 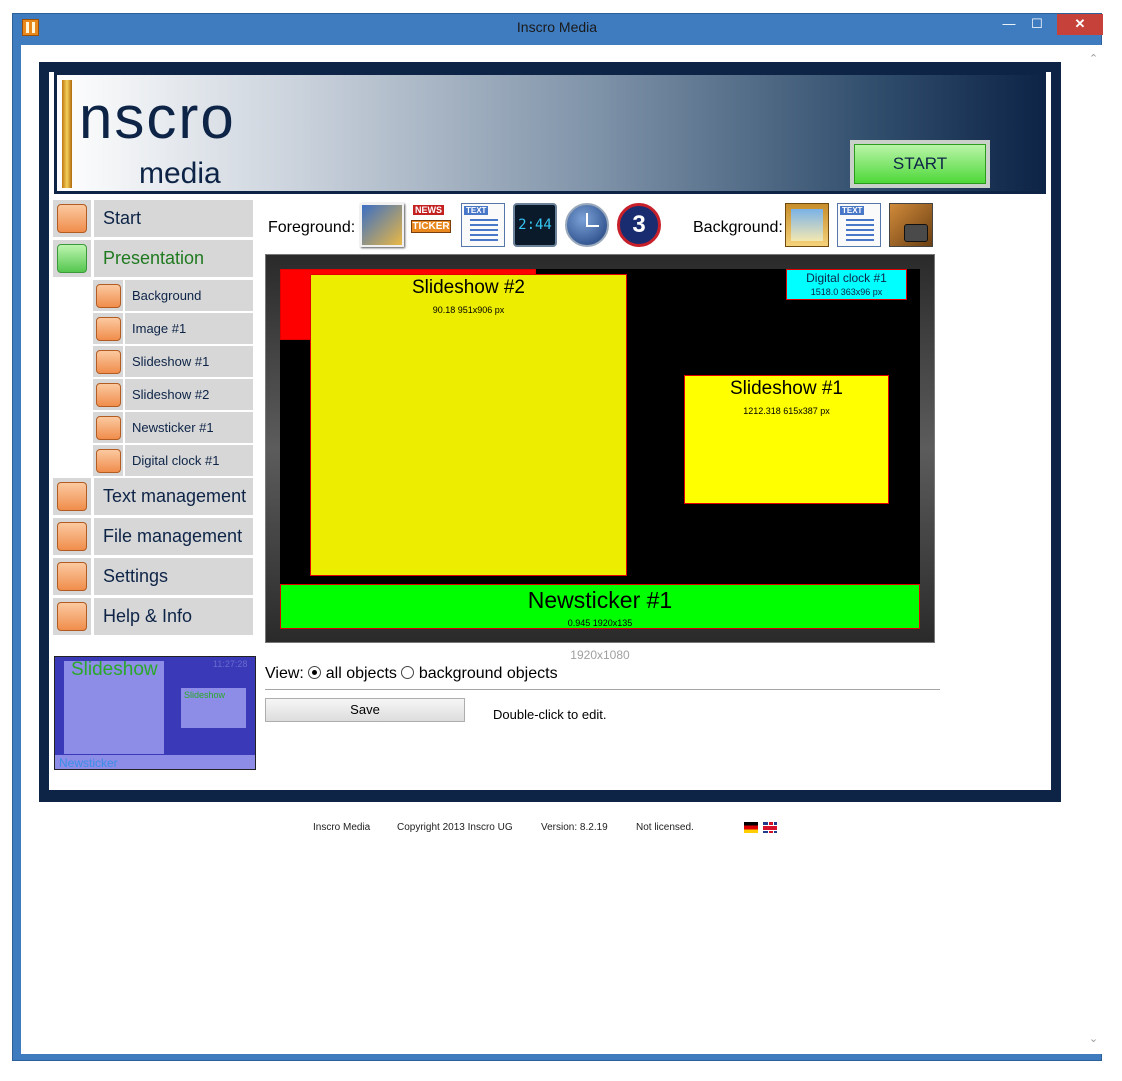 I want to click on german-flag-icon, so click(x=751, y=827).